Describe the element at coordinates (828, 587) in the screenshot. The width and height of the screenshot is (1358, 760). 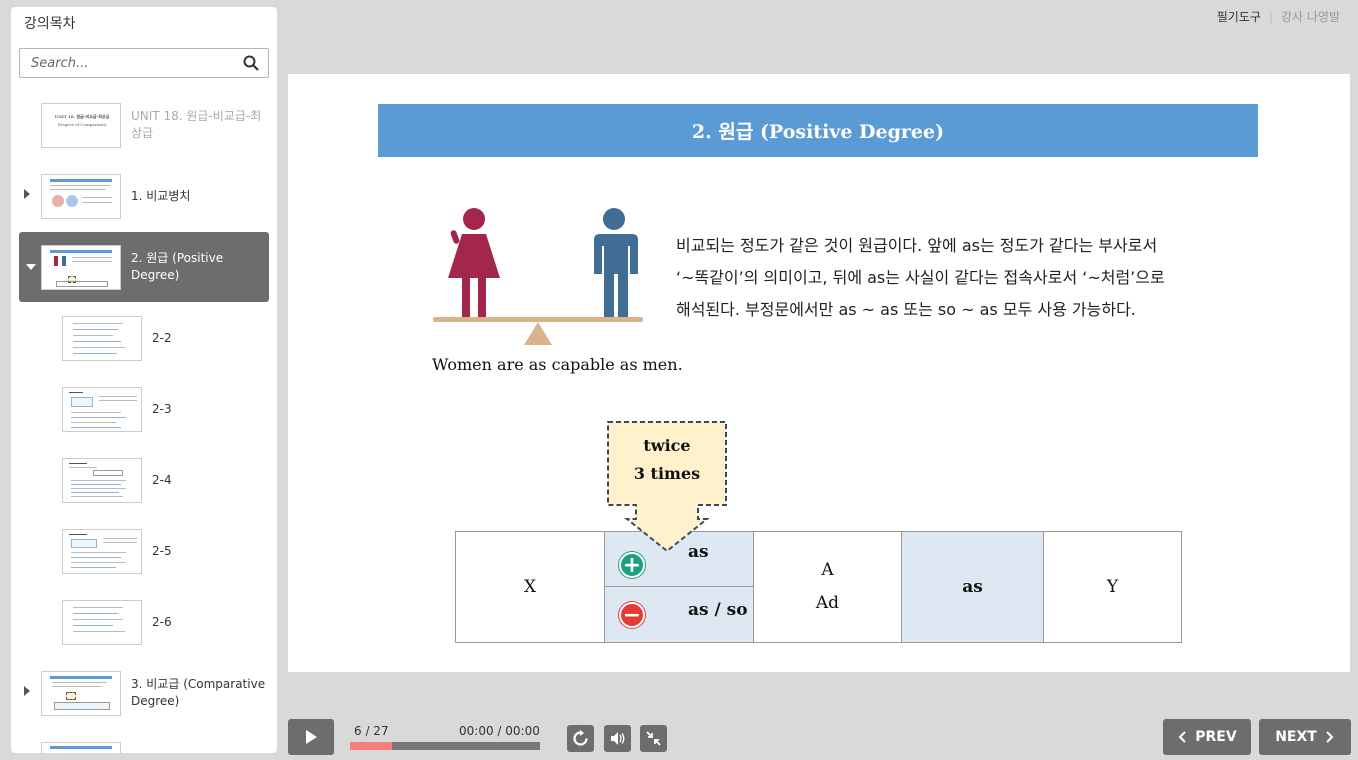
I see `cell-adjective-adverb: A Ad` at that location.